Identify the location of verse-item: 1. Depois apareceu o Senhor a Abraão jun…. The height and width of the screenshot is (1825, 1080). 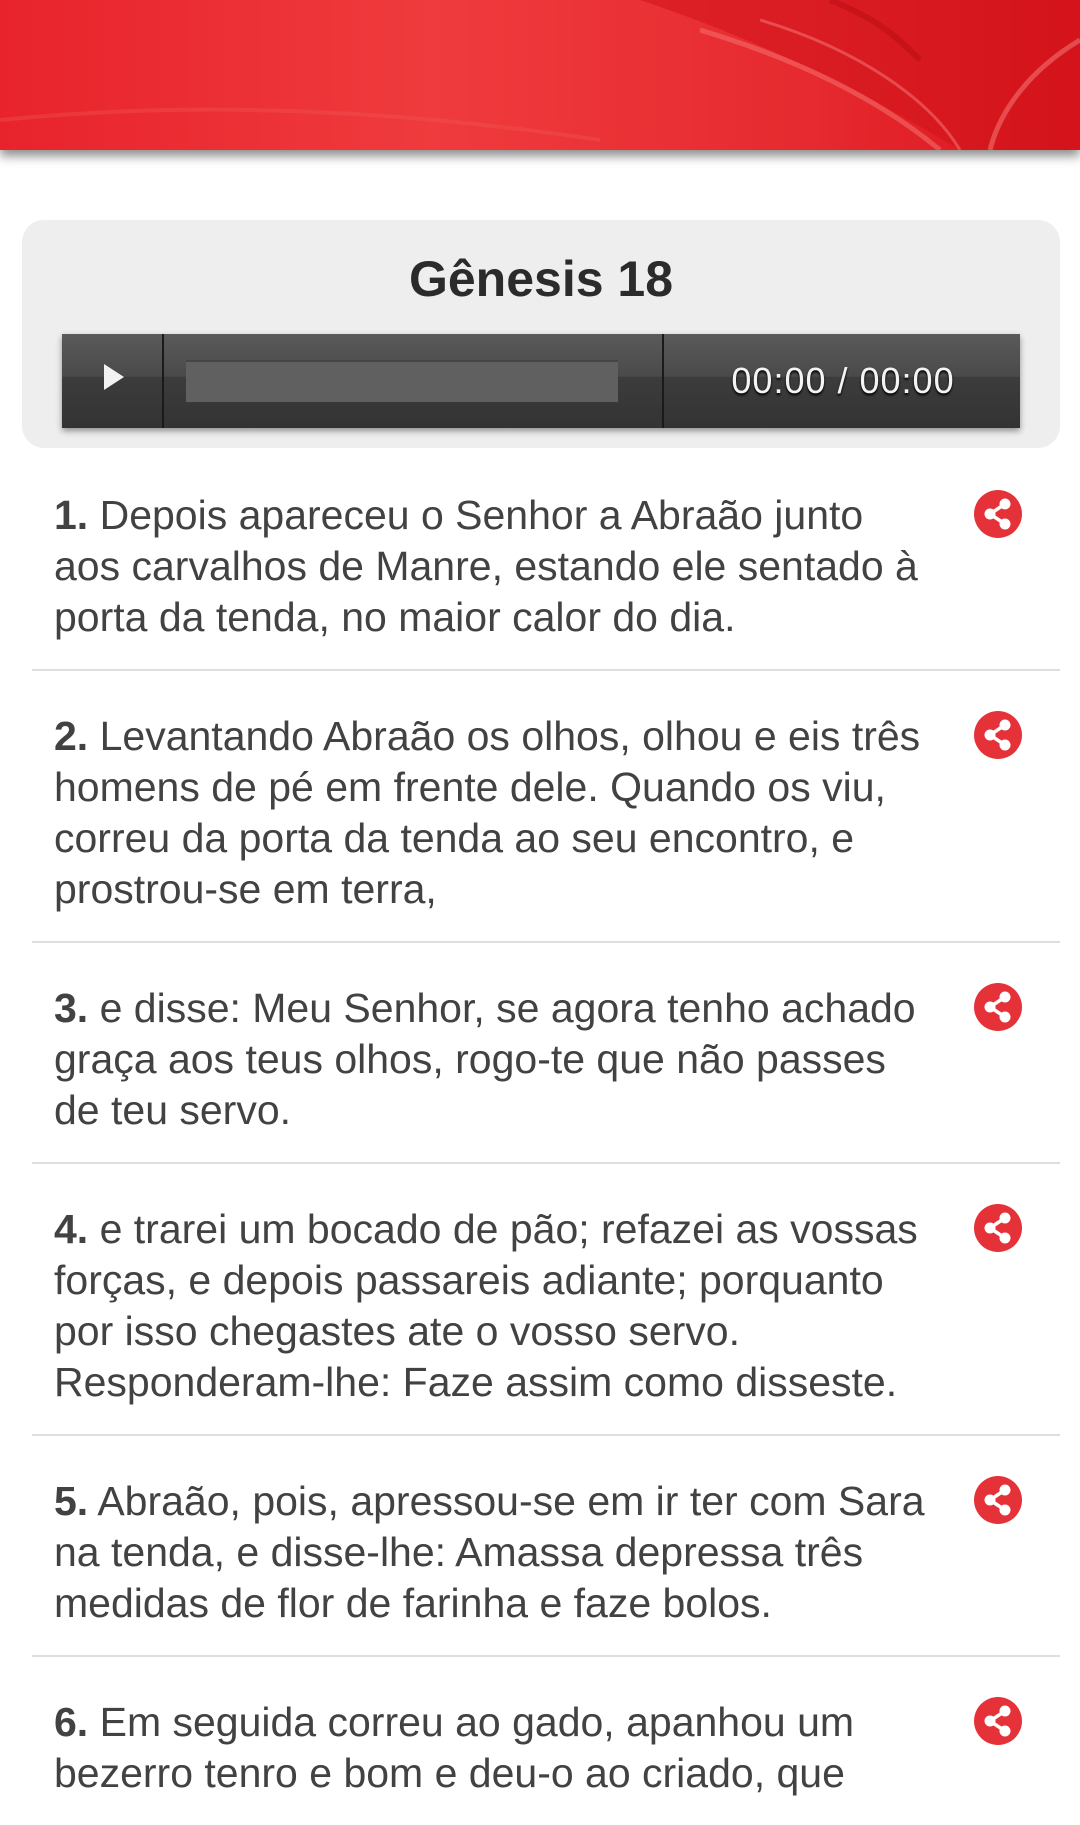
(546, 560).